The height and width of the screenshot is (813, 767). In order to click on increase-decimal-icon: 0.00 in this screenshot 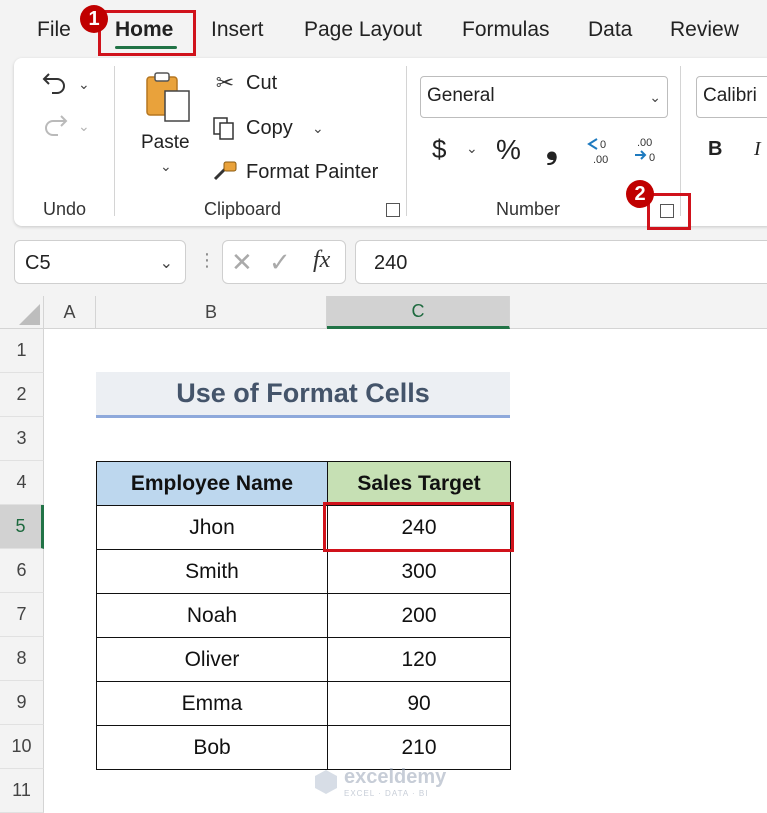, I will do `click(602, 150)`.